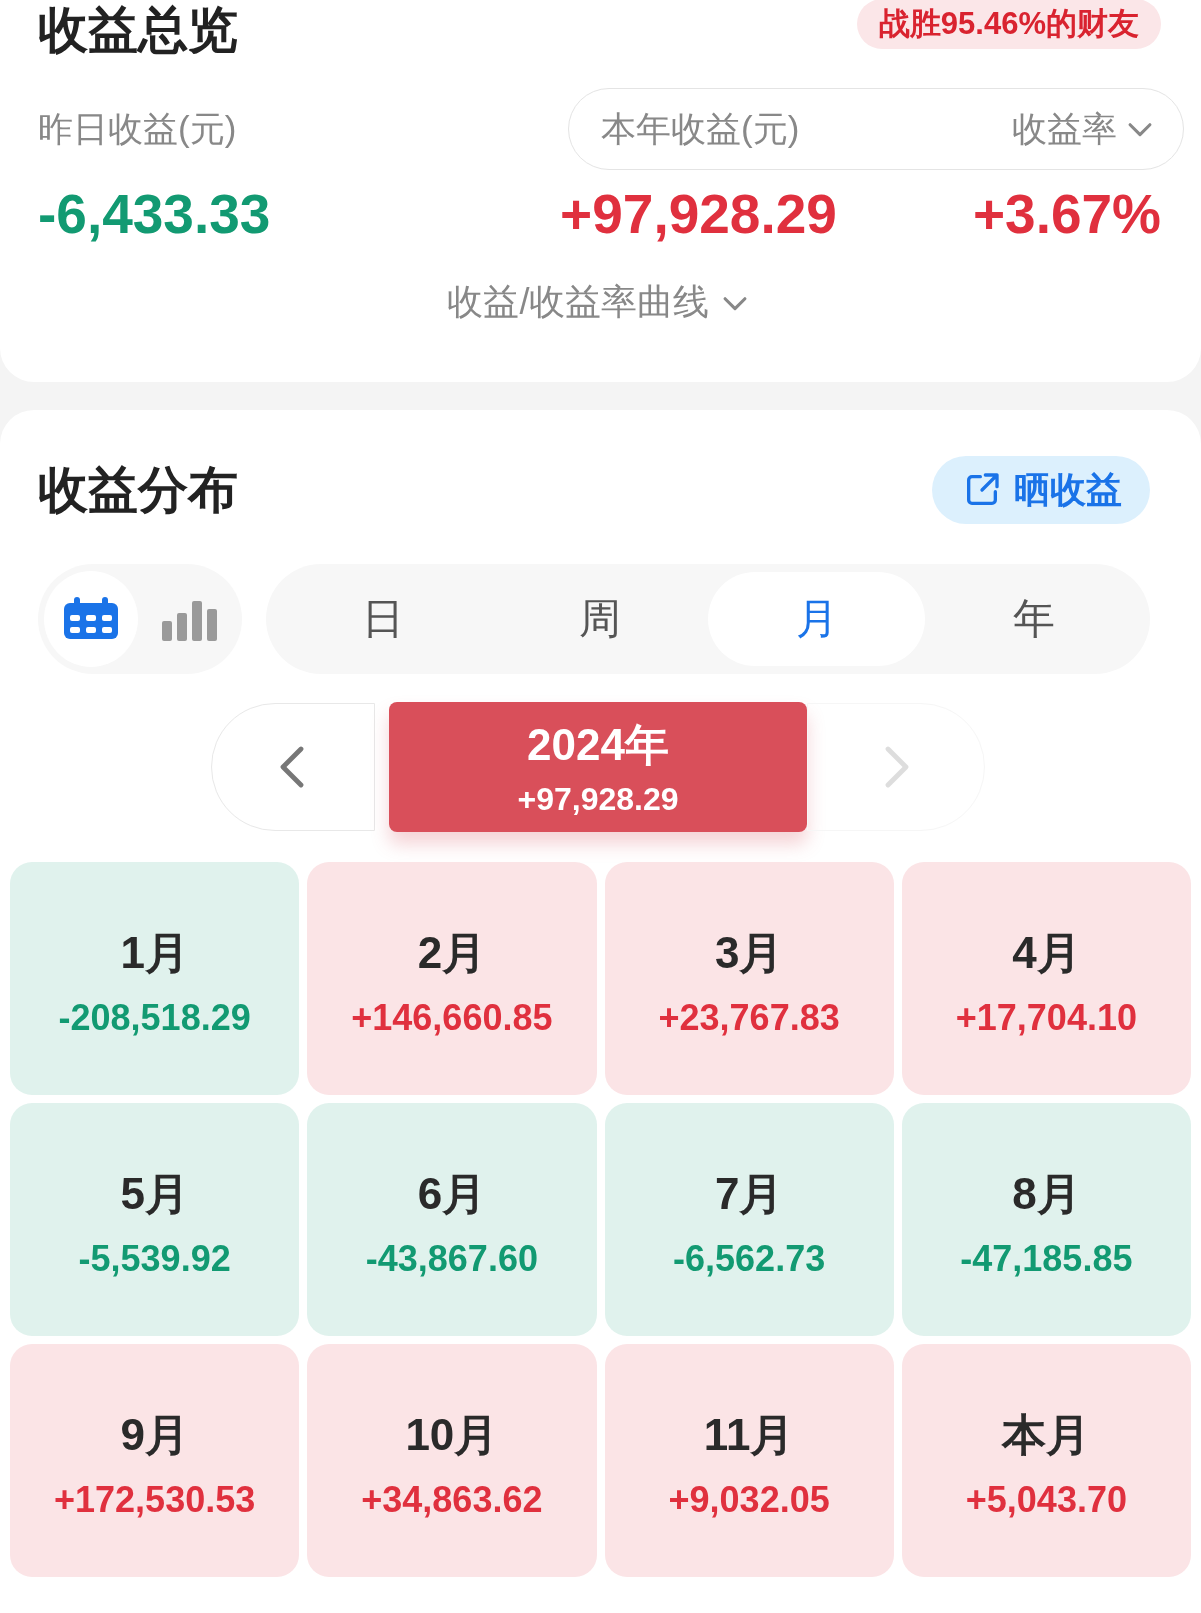  What do you see at coordinates (452, 1500) in the screenshot?
I see `month-value: +34,863.62` at bounding box center [452, 1500].